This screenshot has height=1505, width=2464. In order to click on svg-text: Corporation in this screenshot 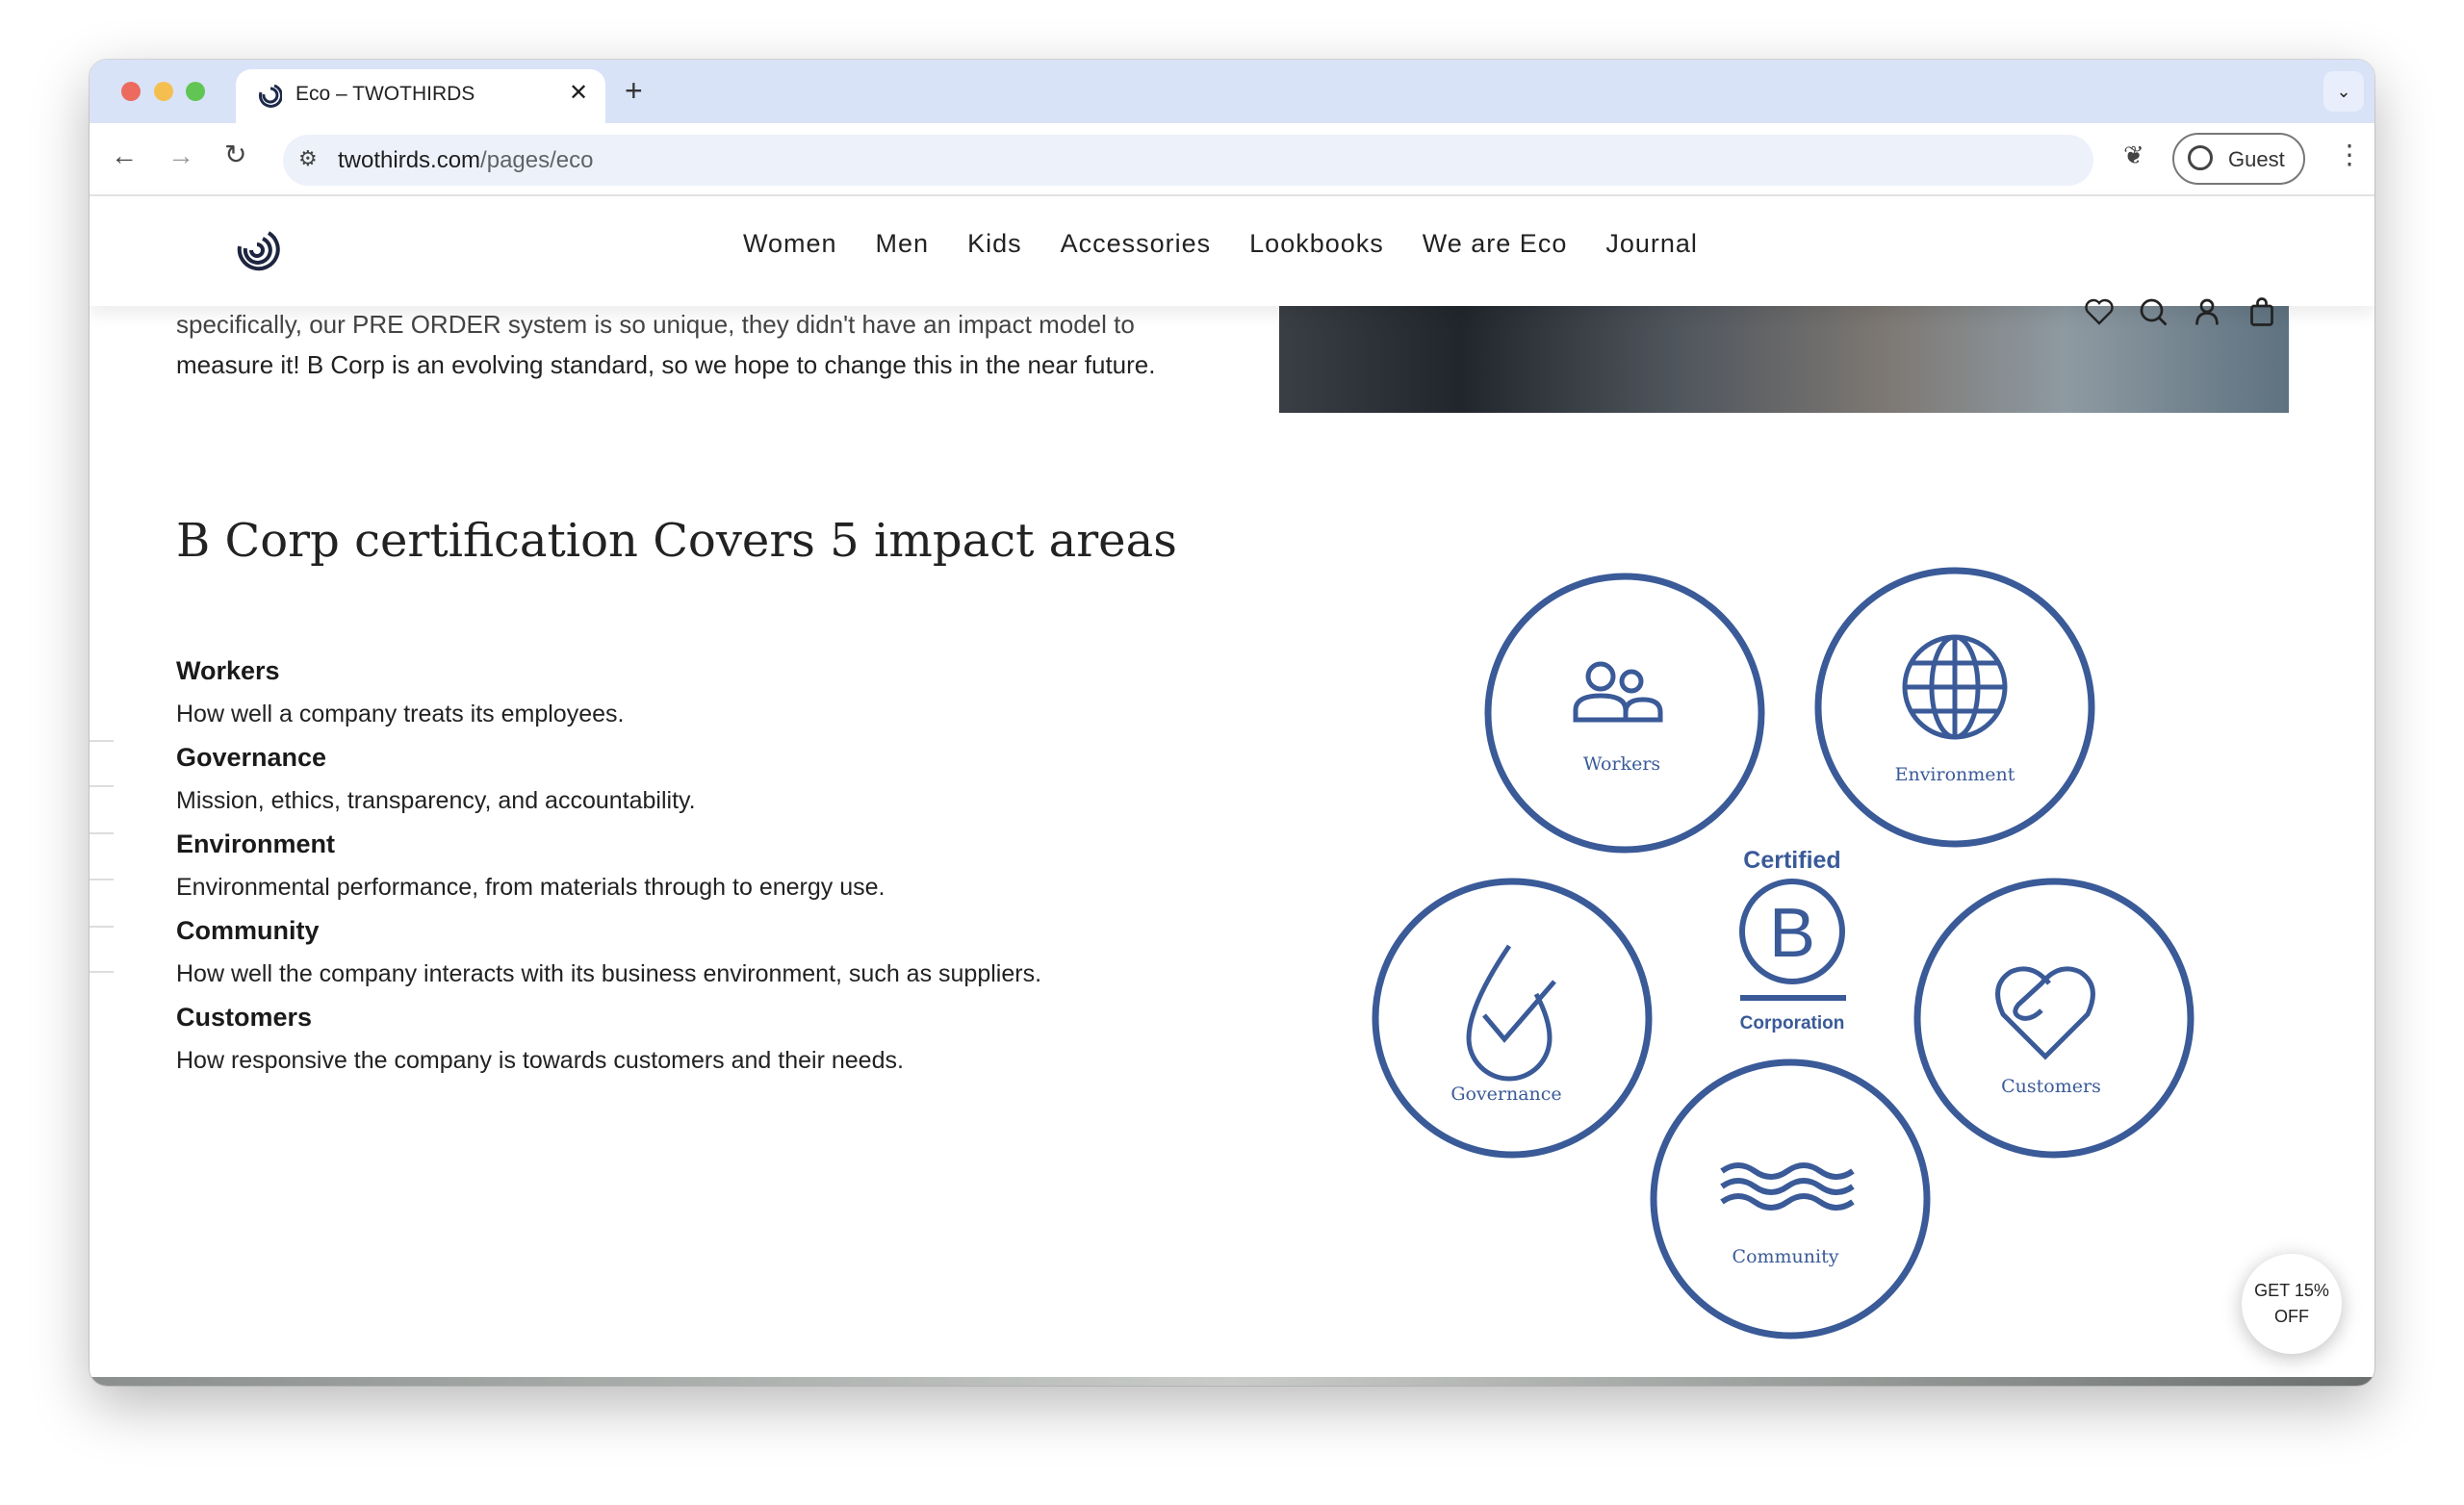, I will do `click(1792, 1023)`.